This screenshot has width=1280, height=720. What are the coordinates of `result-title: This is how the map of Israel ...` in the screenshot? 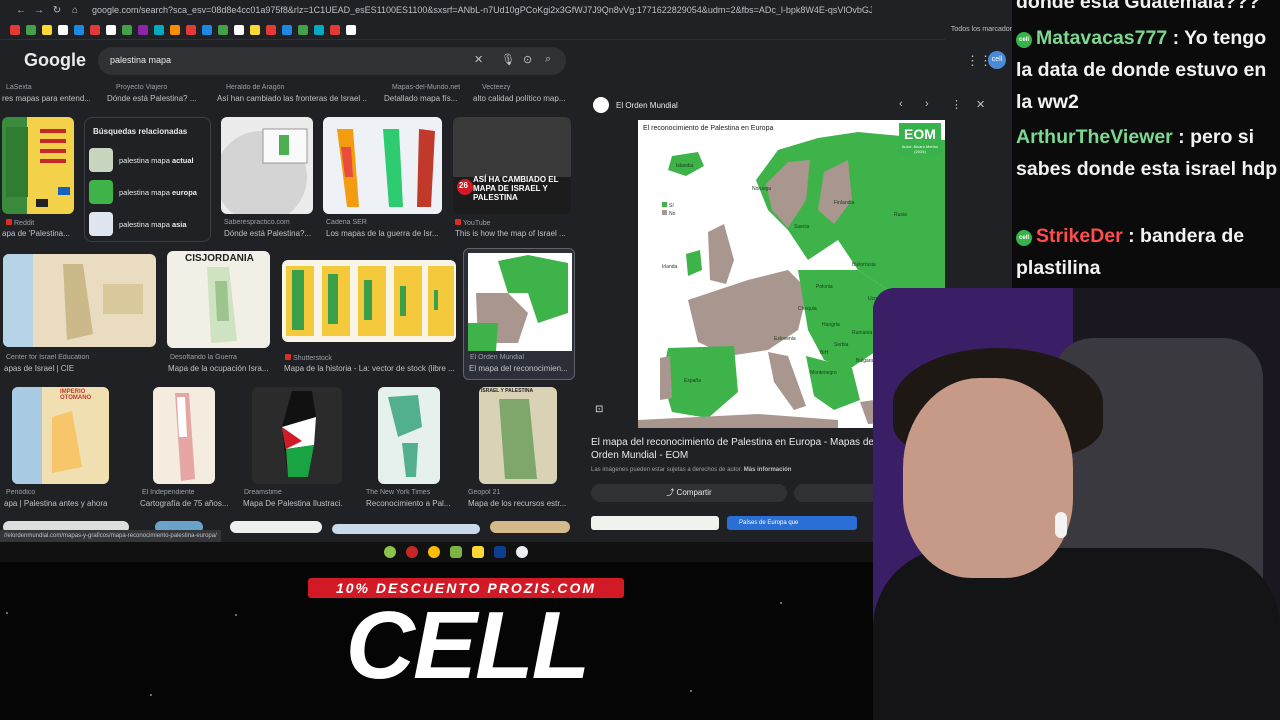 It's located at (514, 233).